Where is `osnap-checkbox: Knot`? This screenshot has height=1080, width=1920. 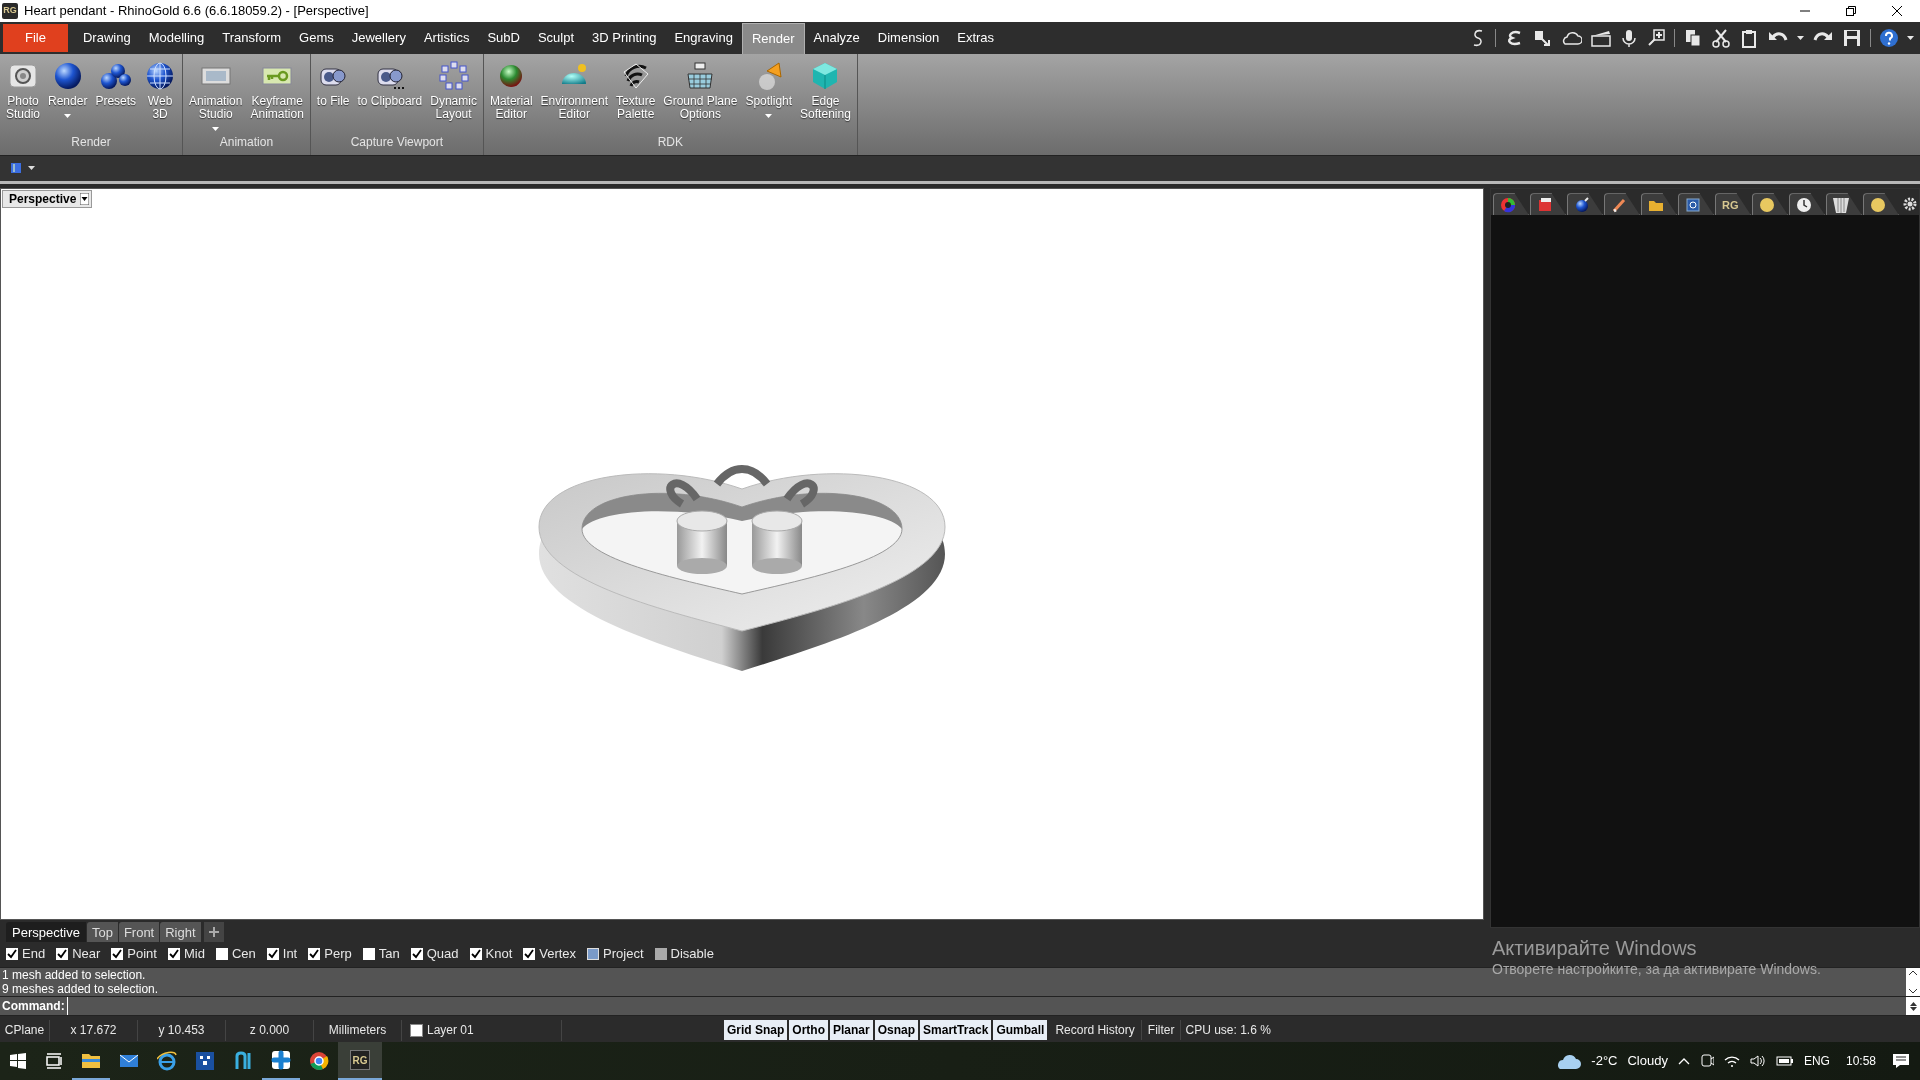
osnap-checkbox: Knot is located at coordinates (491, 954).